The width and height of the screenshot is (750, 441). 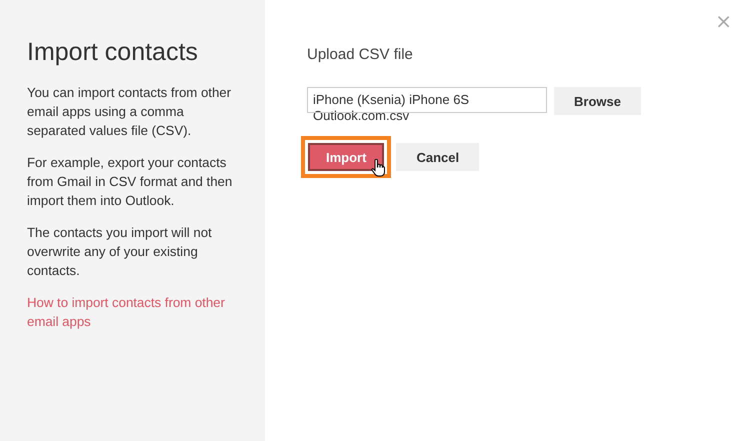 What do you see at coordinates (360, 54) in the screenshot?
I see `section-heading: Upload CSV file` at bounding box center [360, 54].